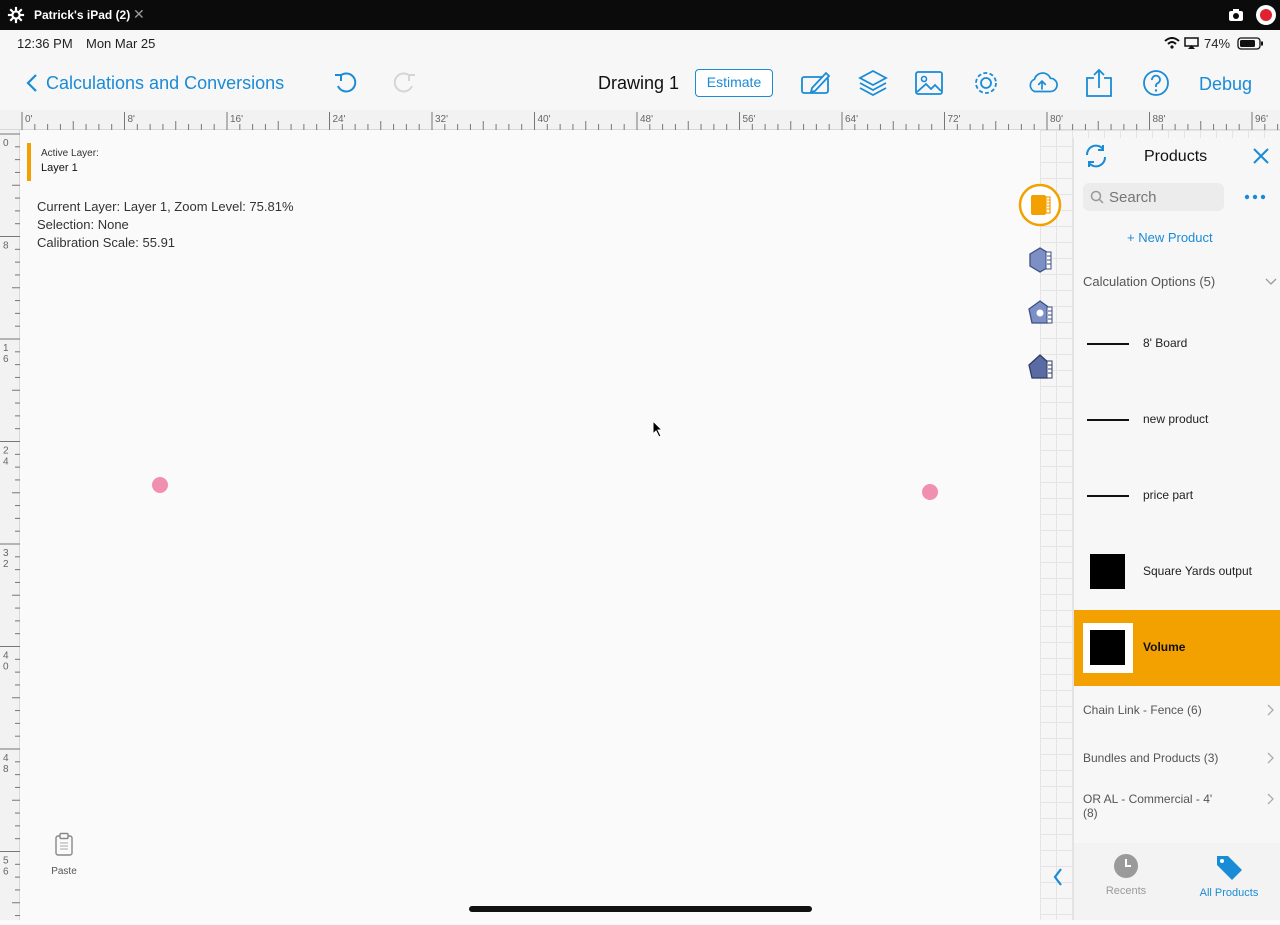 The width and height of the screenshot is (1280, 925). I want to click on product-group-row: OR AL - Commercial - 4' (8), so click(1178, 806).